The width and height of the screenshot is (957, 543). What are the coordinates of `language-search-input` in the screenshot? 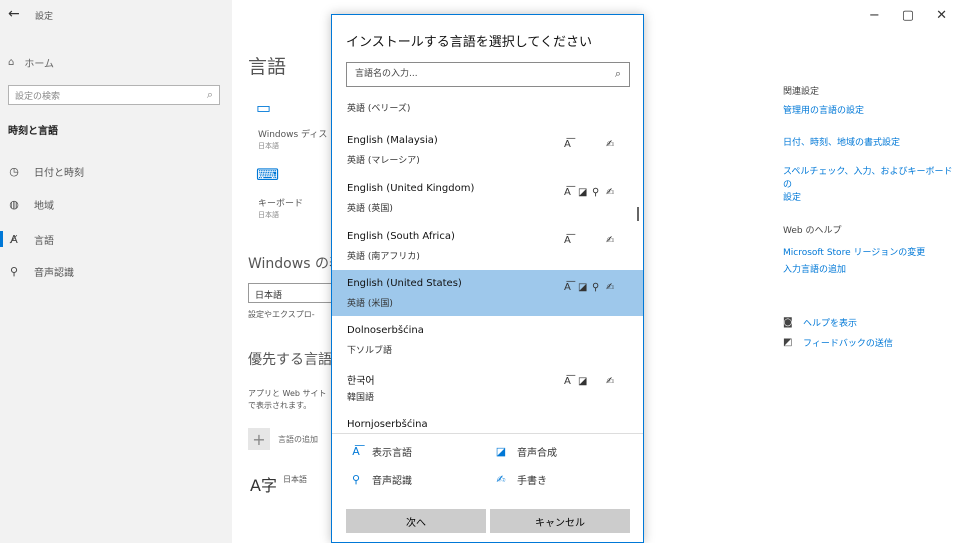 It's located at (471, 73).